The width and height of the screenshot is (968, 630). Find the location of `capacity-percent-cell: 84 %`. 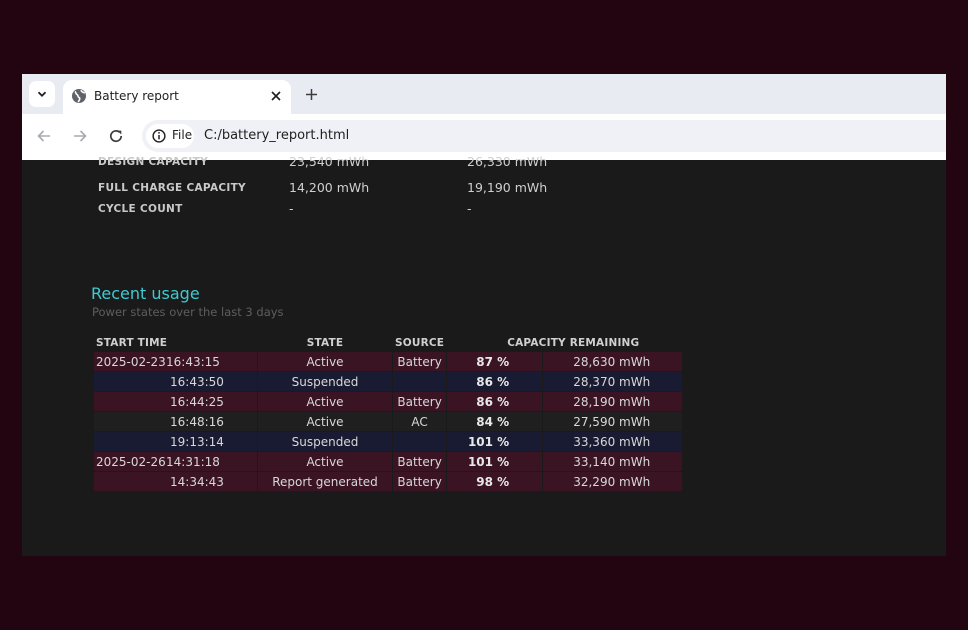

capacity-percent-cell: 84 % is located at coordinates (495, 421).